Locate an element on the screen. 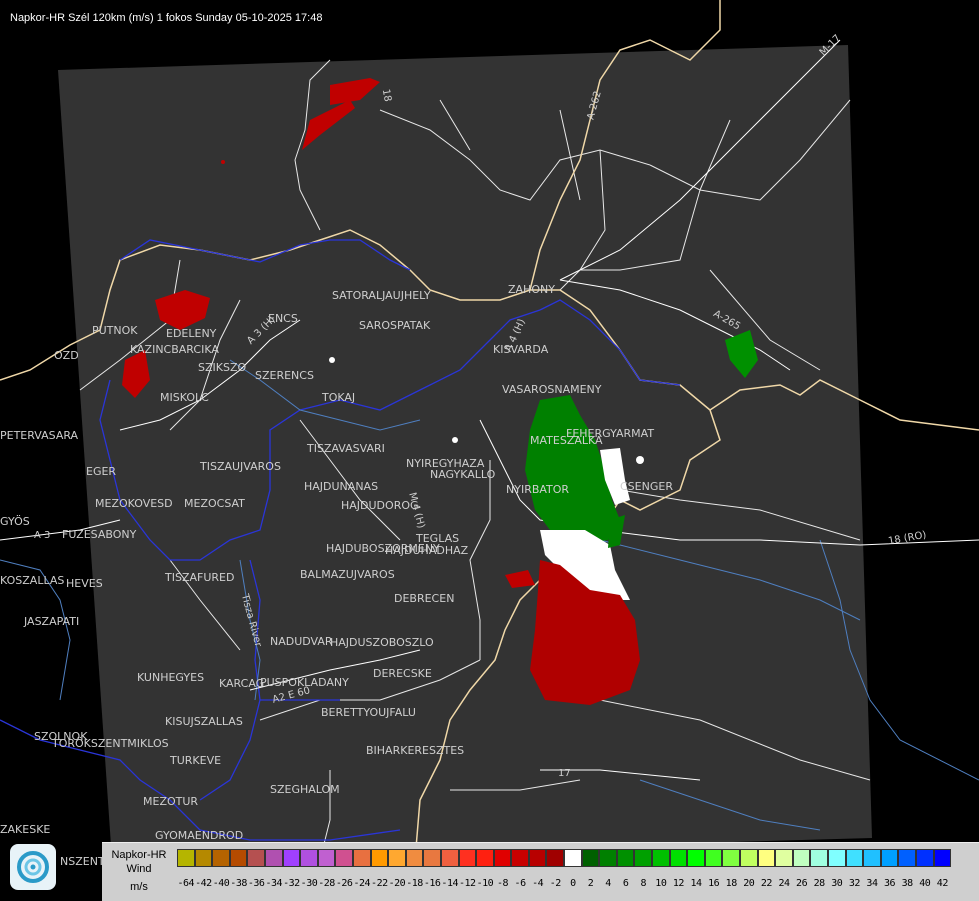 The width and height of the screenshot is (979, 901). place-label: TISZAFURED is located at coordinates (200, 577).